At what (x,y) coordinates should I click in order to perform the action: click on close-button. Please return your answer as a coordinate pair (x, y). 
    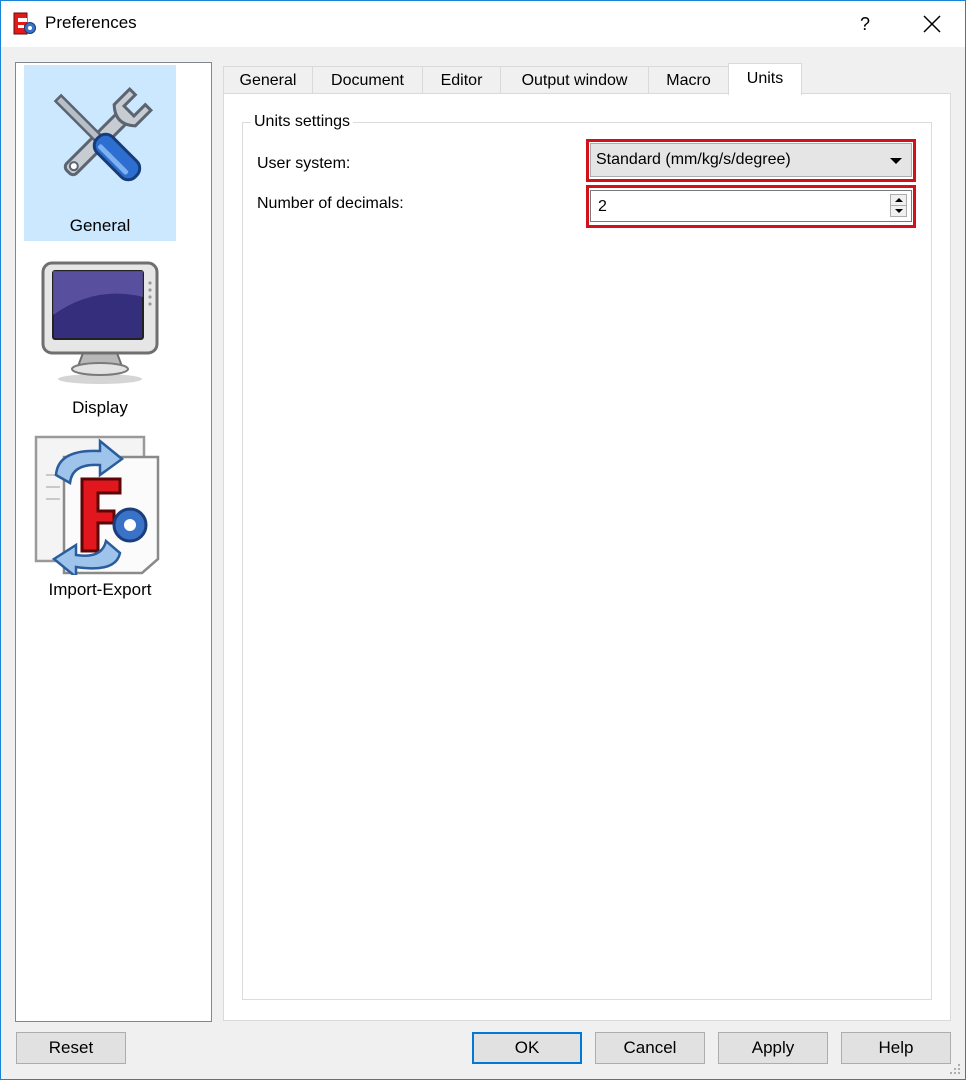
    Looking at the image, I should click on (932, 24).